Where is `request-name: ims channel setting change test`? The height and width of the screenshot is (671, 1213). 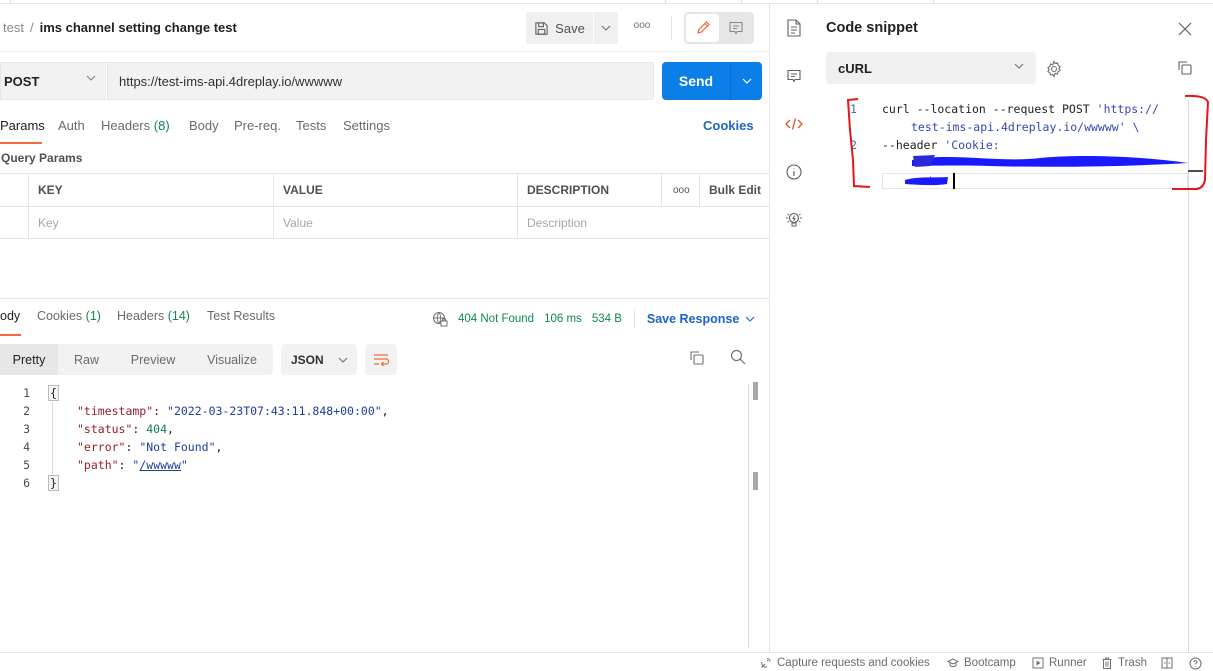
request-name: ims channel setting change test is located at coordinates (138, 27).